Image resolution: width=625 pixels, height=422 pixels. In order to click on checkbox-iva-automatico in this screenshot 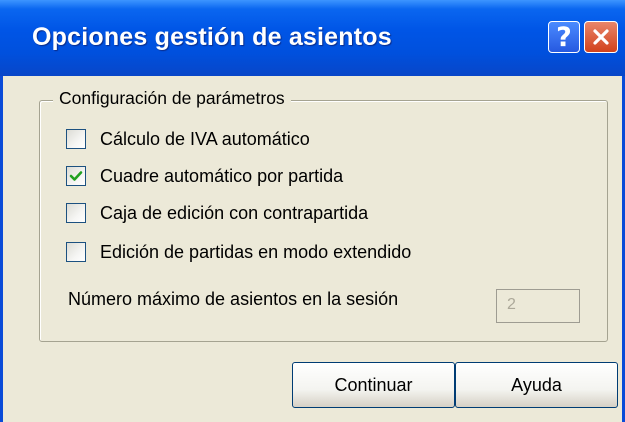, I will do `click(76, 139)`.